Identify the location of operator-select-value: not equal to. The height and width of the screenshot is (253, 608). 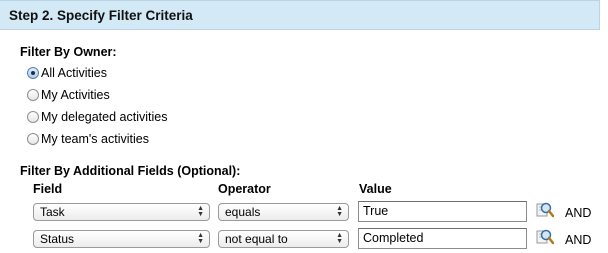
(256, 239).